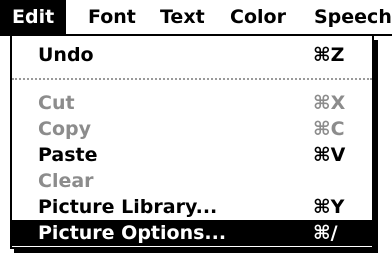 This screenshot has height=257, width=392. I want to click on menu-separator, so click(192, 79).